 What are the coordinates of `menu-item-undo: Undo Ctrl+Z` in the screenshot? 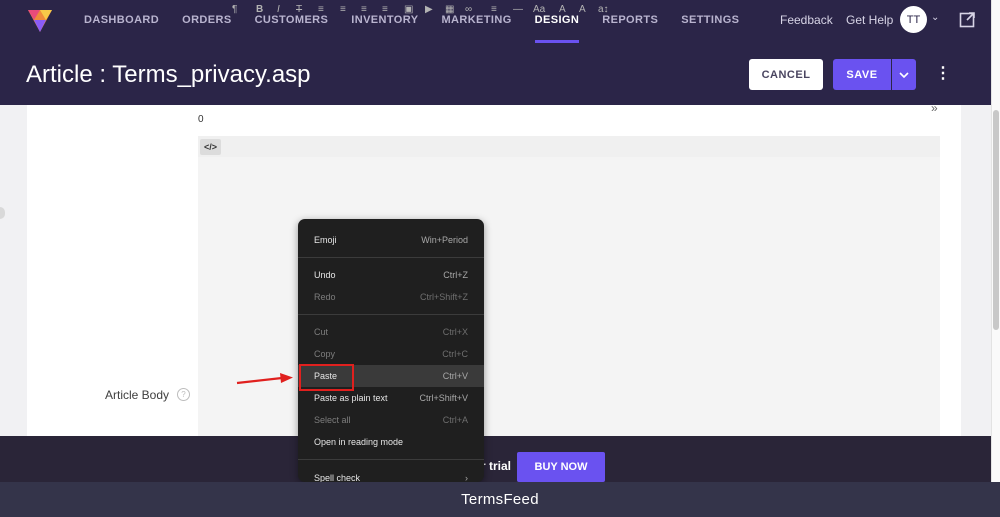 It's located at (391, 275).